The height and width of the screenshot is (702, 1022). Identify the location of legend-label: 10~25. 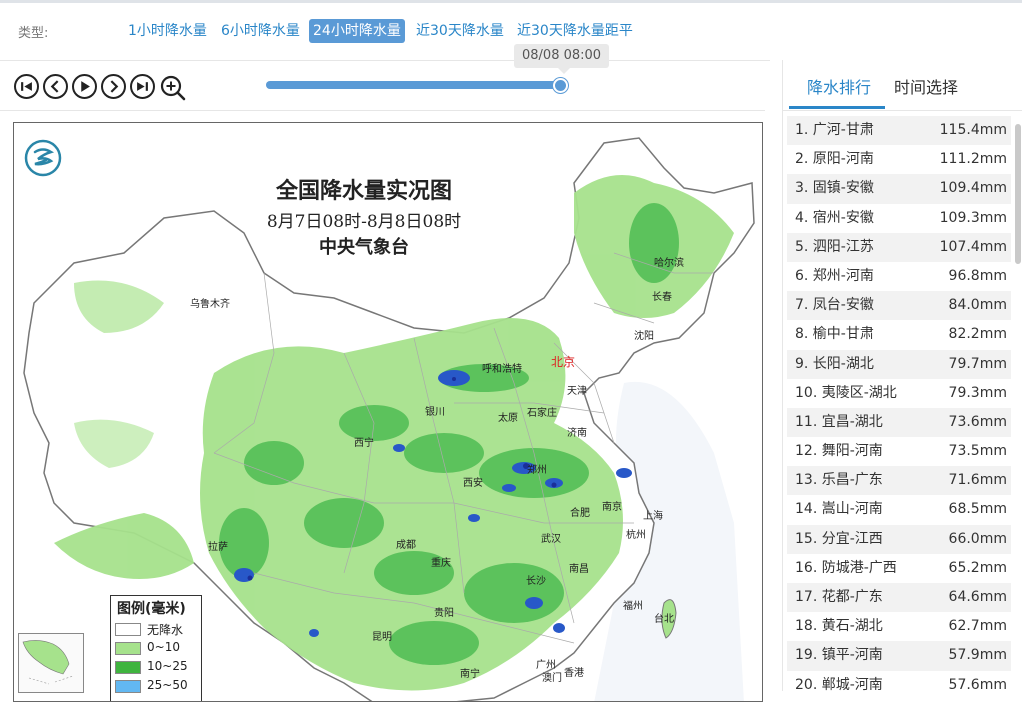
(167, 666).